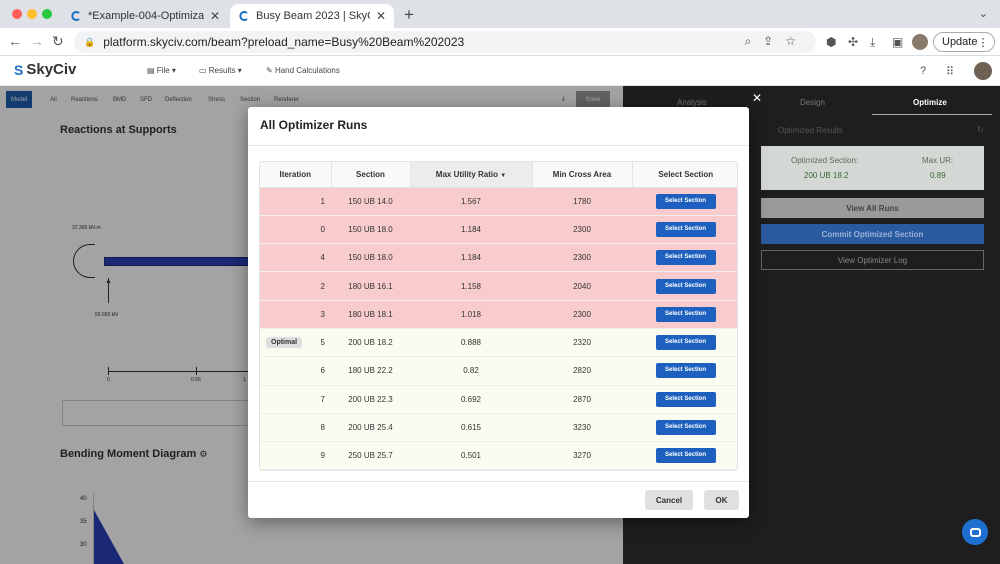 This screenshot has height=564, width=1000. Describe the element at coordinates (322, 314) in the screenshot. I see `iteration-value: 3` at that location.